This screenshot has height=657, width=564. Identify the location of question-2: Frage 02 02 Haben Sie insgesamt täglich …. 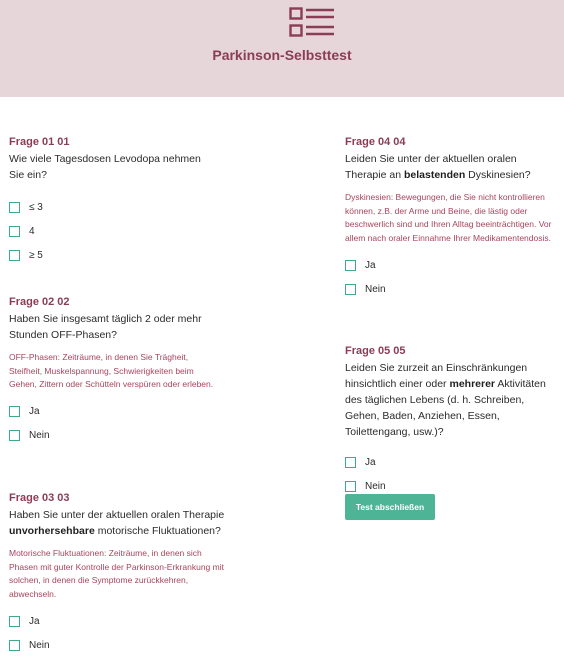
(114, 372).